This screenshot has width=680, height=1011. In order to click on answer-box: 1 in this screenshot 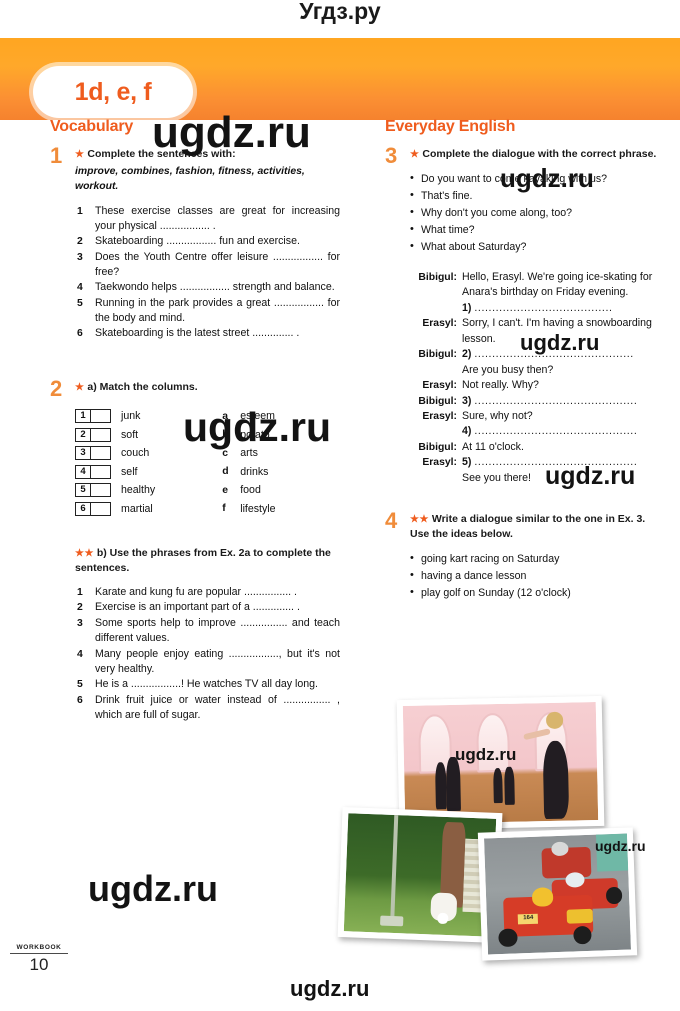, I will do `click(93, 416)`.